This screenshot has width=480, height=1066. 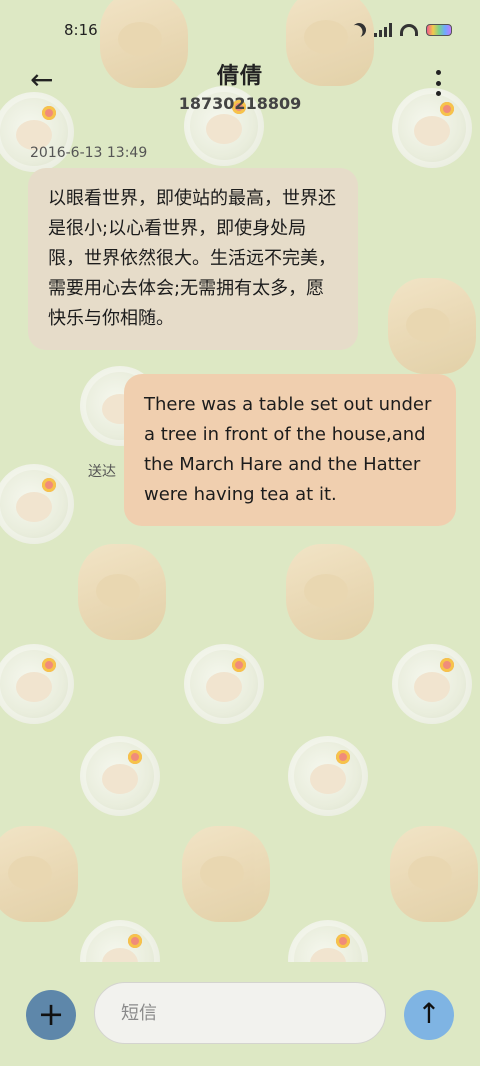 What do you see at coordinates (439, 30) in the screenshot?
I see `battery-icon` at bounding box center [439, 30].